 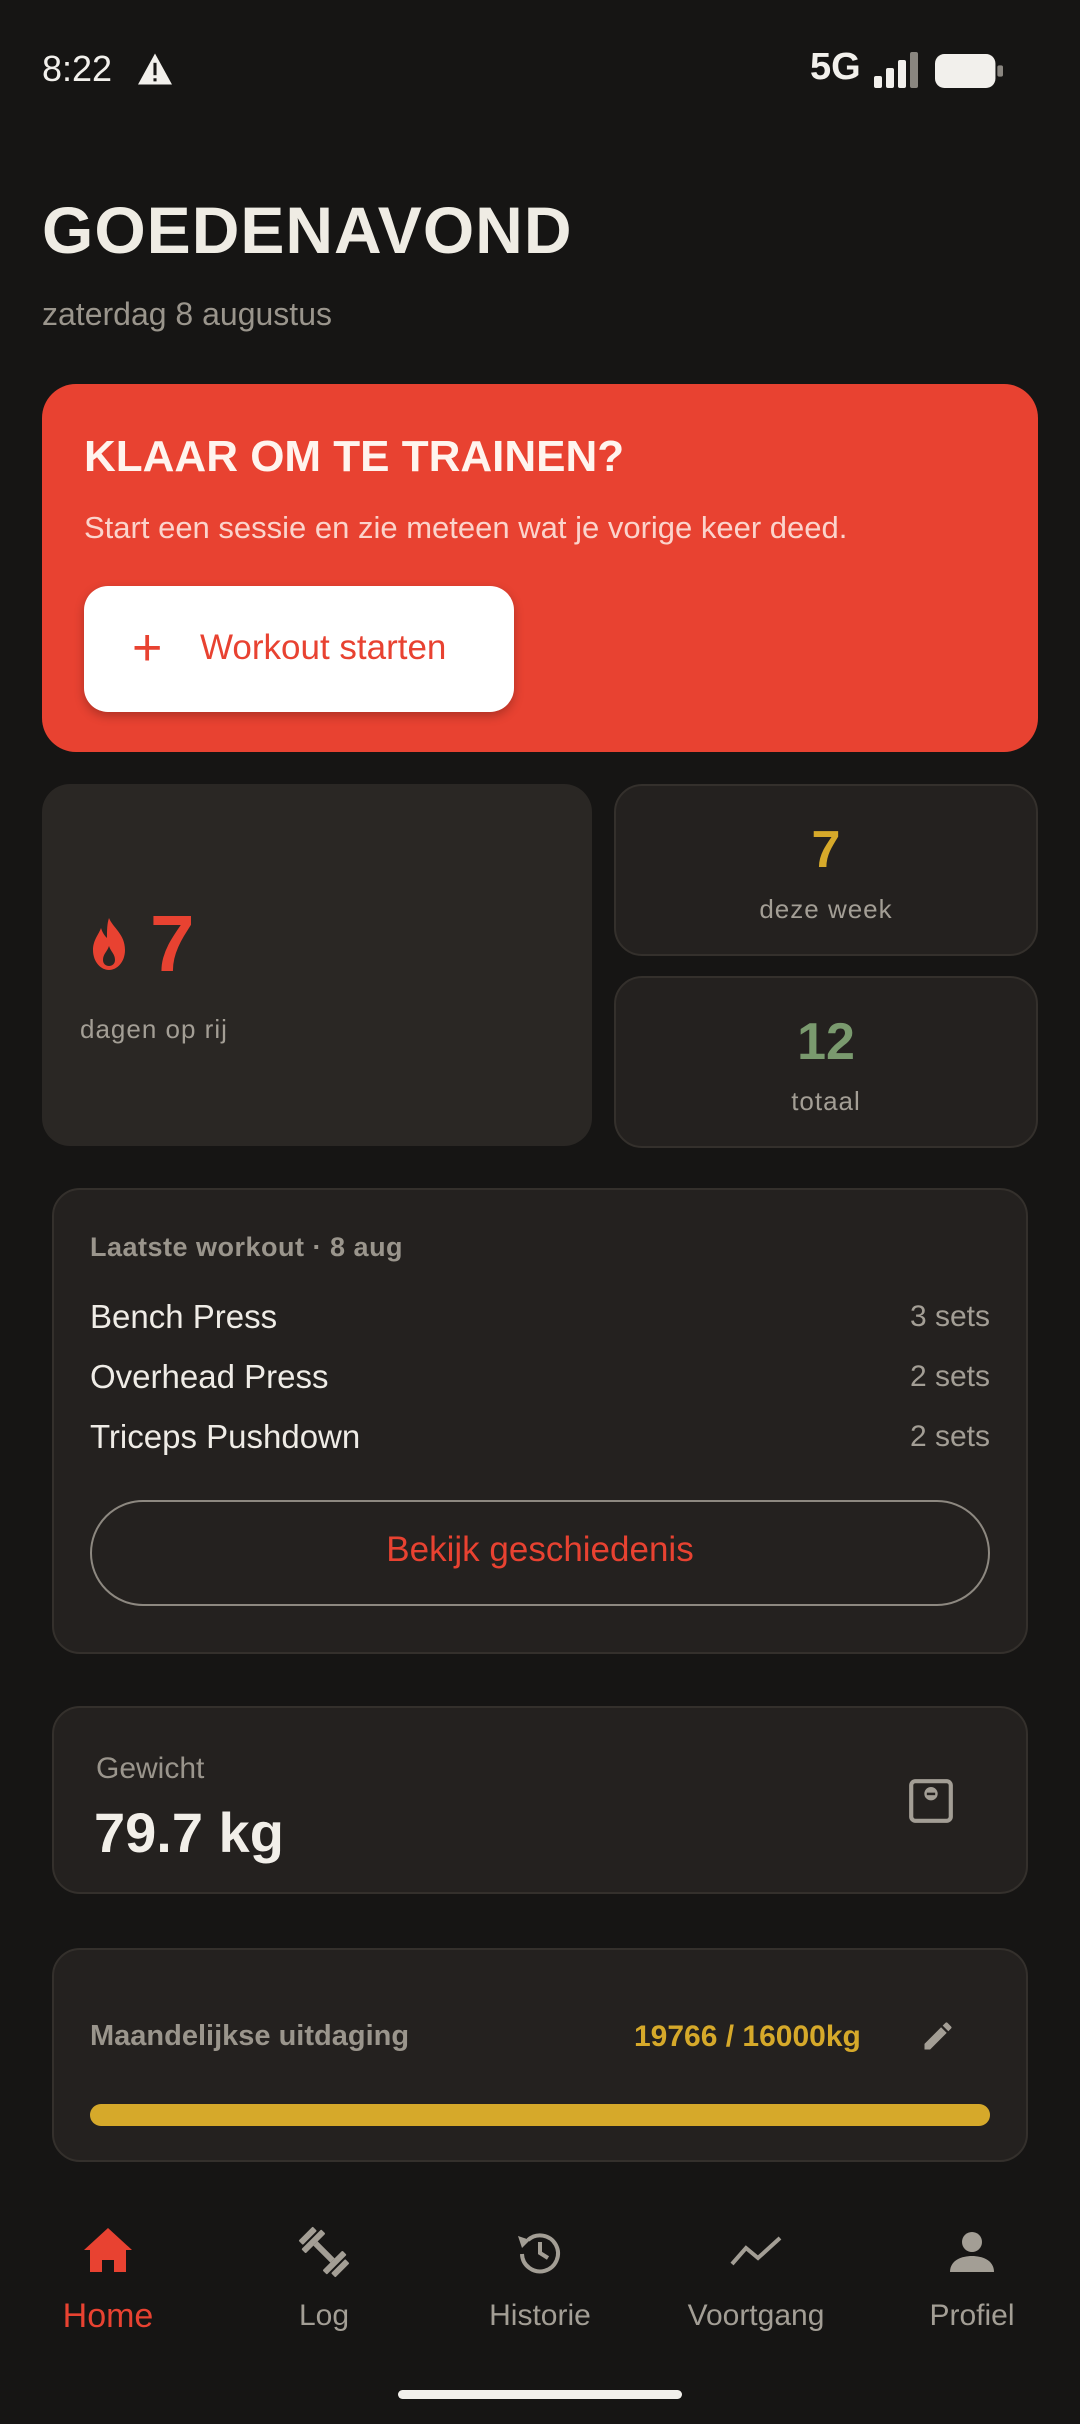 I want to click on view-history-label: Bekijk geschiedenis, so click(x=540, y=1549).